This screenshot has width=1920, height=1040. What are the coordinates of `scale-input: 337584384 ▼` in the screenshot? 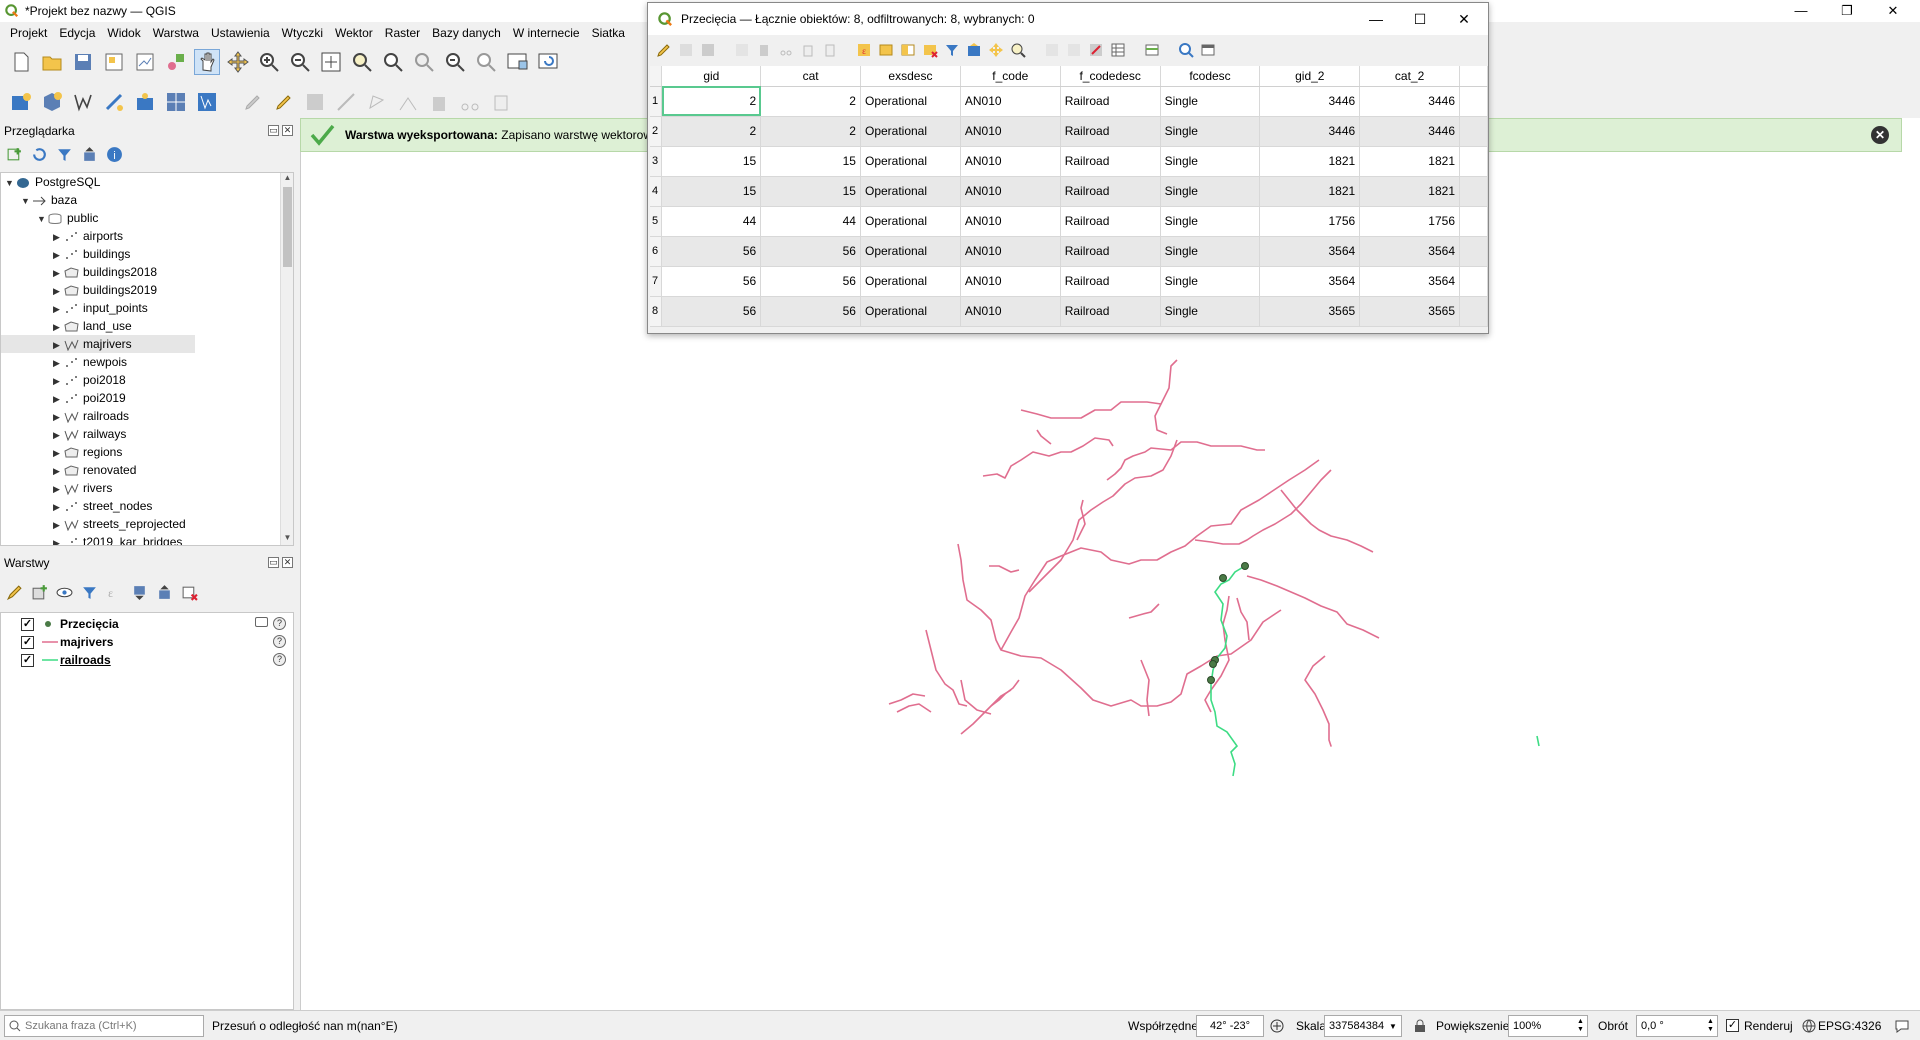 It's located at (1363, 1026).